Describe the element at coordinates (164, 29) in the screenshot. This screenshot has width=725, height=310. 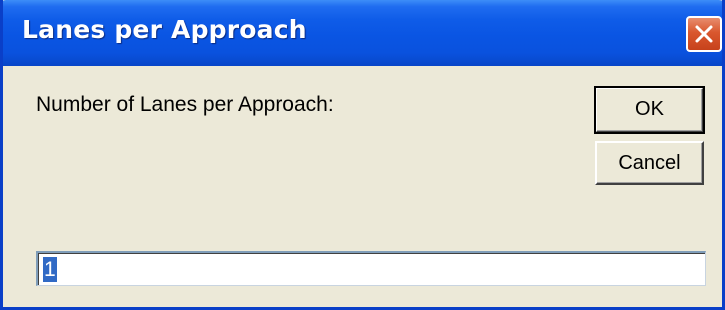
I see `dialog-title: Lanes per Approach` at that location.